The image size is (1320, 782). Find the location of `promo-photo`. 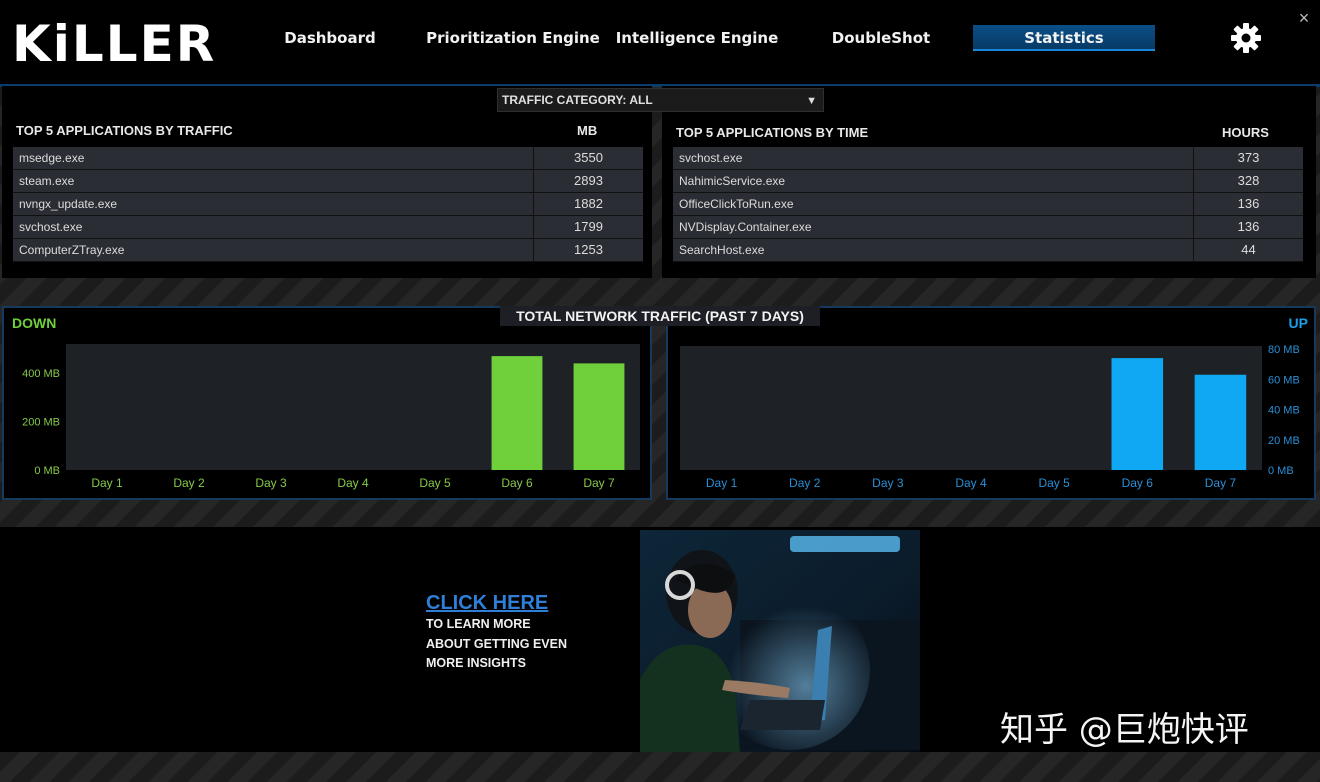

promo-photo is located at coordinates (780, 641).